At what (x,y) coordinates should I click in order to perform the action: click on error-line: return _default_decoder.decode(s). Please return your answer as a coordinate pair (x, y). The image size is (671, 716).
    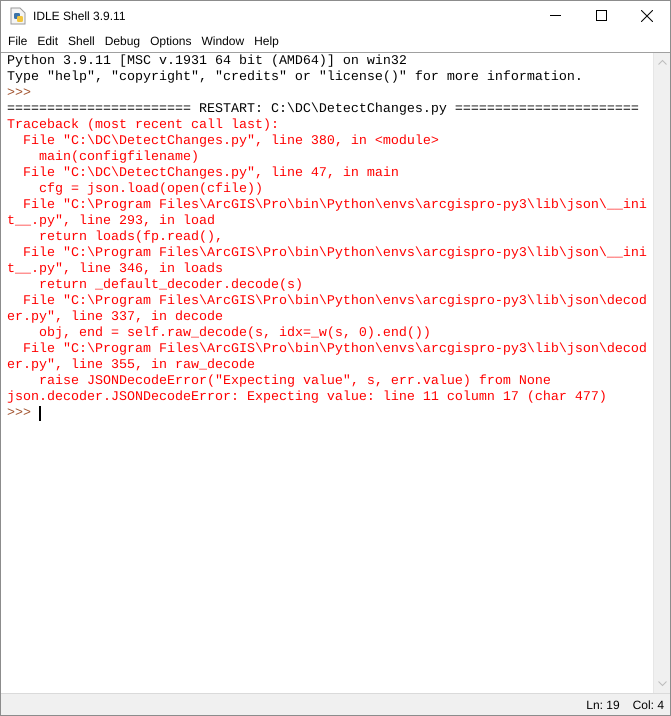
    Looking at the image, I should click on (170, 286).